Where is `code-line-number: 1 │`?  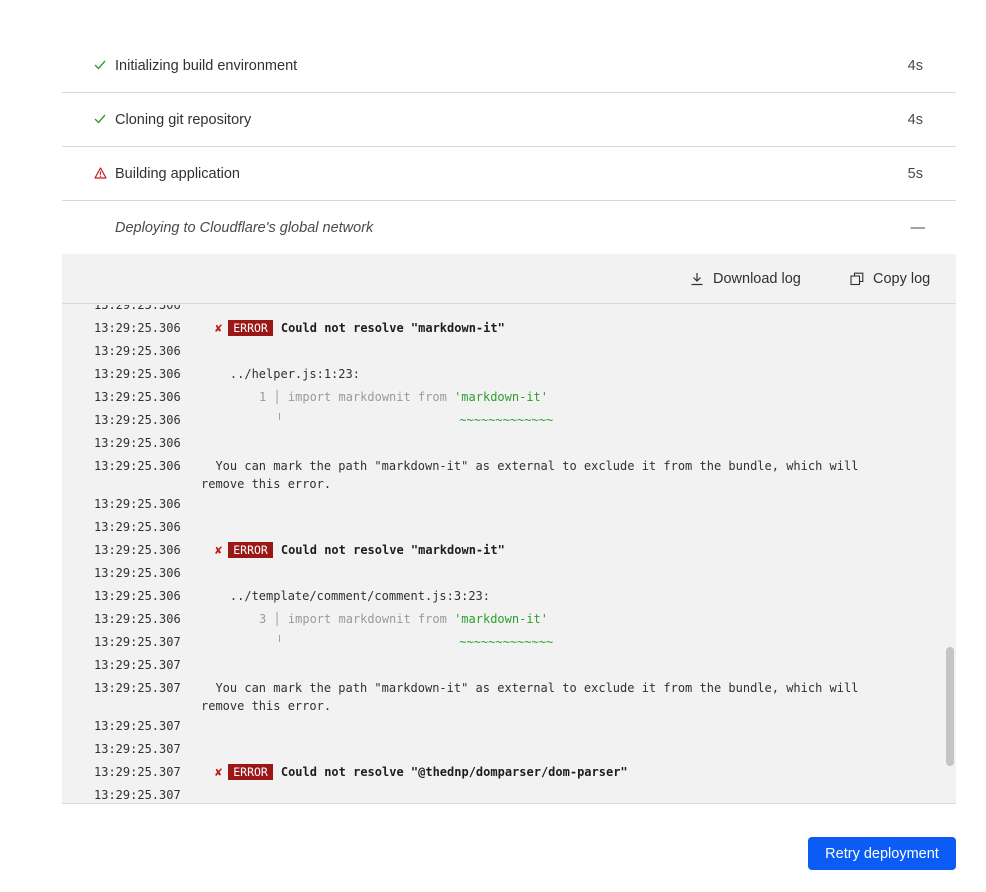 code-line-number: 1 │ is located at coordinates (273, 397).